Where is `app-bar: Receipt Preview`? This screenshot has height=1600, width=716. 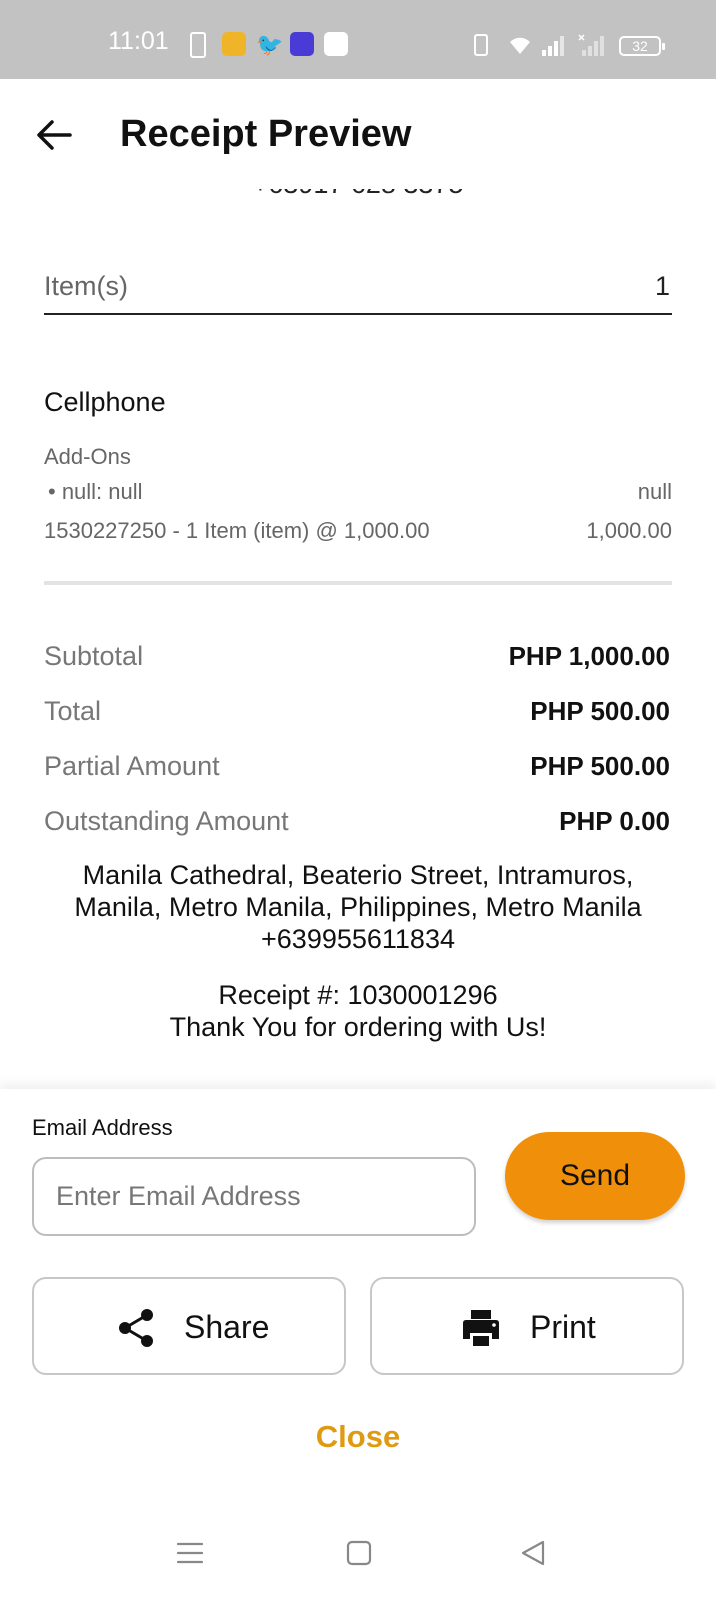
app-bar: Receipt Preview is located at coordinates (358, 134).